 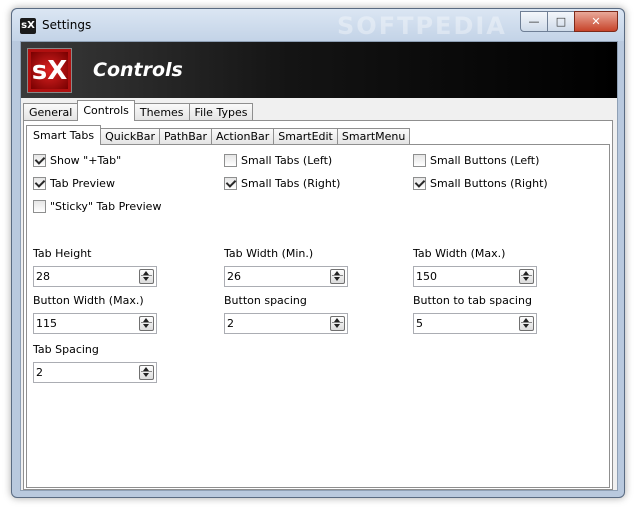 I want to click on tab-controls: Controls, so click(x=106, y=110).